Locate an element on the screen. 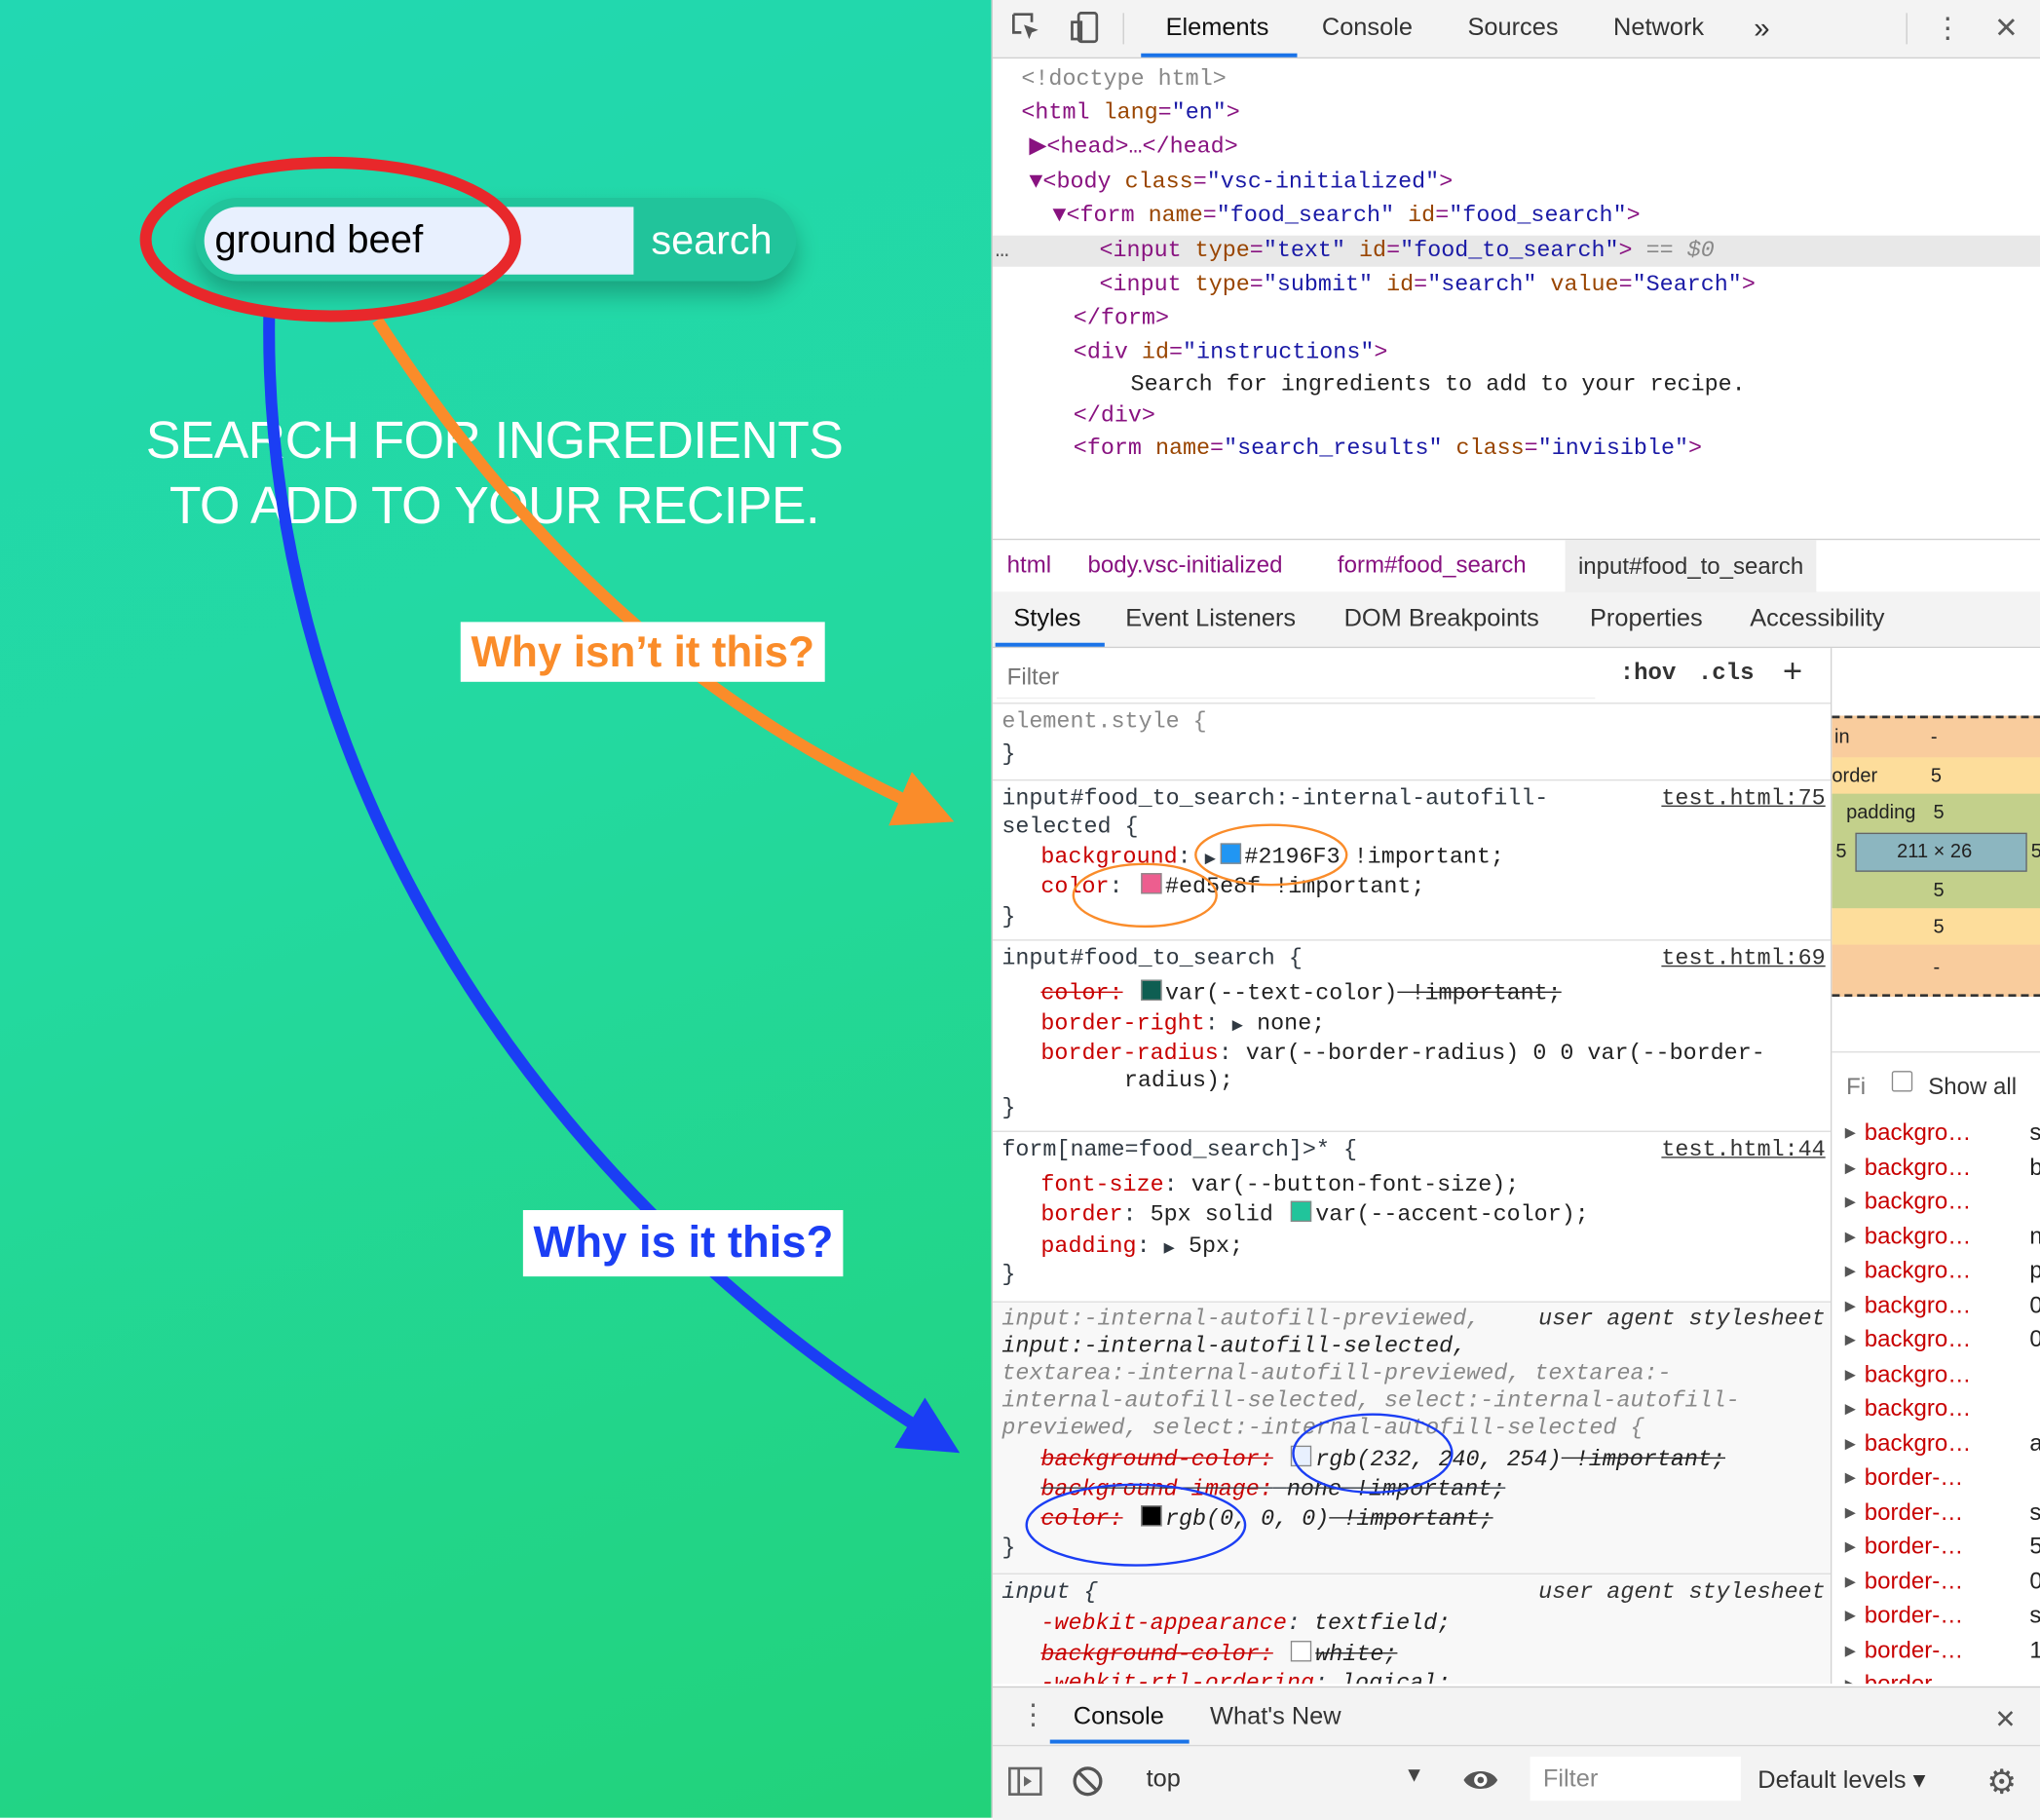  show-all-checkbox is located at coordinates (1902, 1081).